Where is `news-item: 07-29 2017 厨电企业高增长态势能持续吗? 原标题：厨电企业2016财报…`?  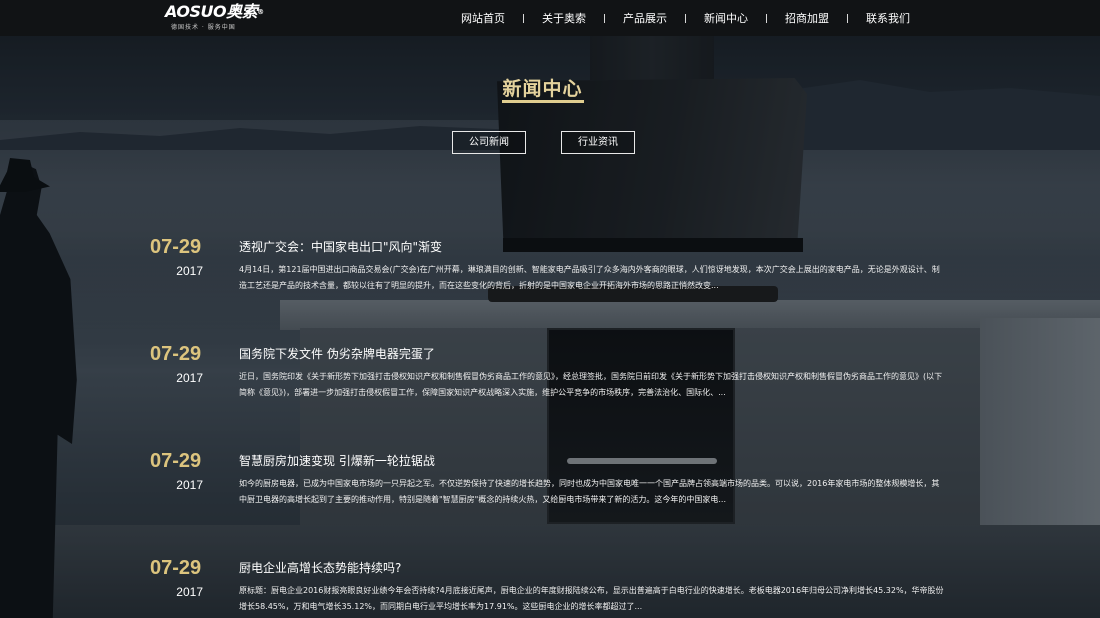
news-item: 07-29 2017 厨电企业高增长态势能持续吗? 原标题：厨电企业2016财报… is located at coordinates (550, 587).